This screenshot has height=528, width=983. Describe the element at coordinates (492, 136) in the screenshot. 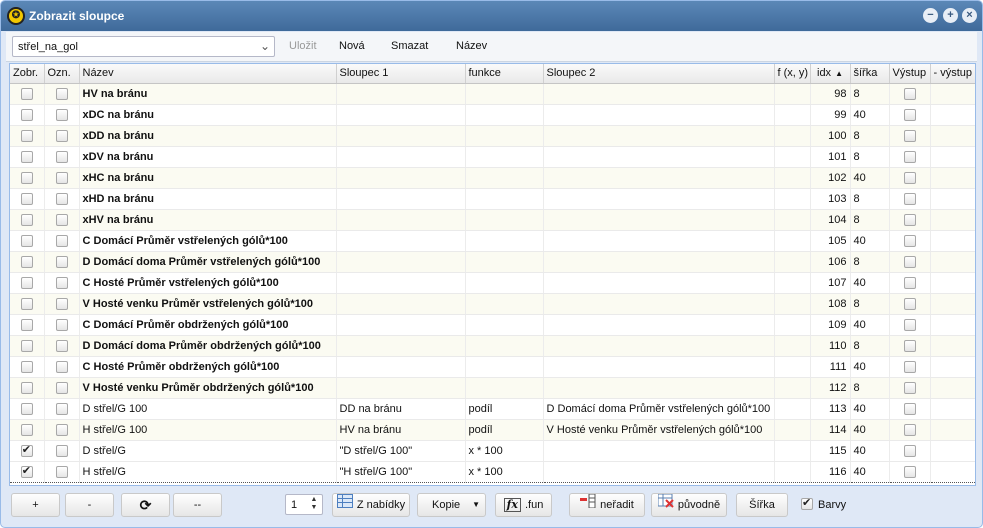

I see `table-row: xDD na bránu 100 8` at that location.